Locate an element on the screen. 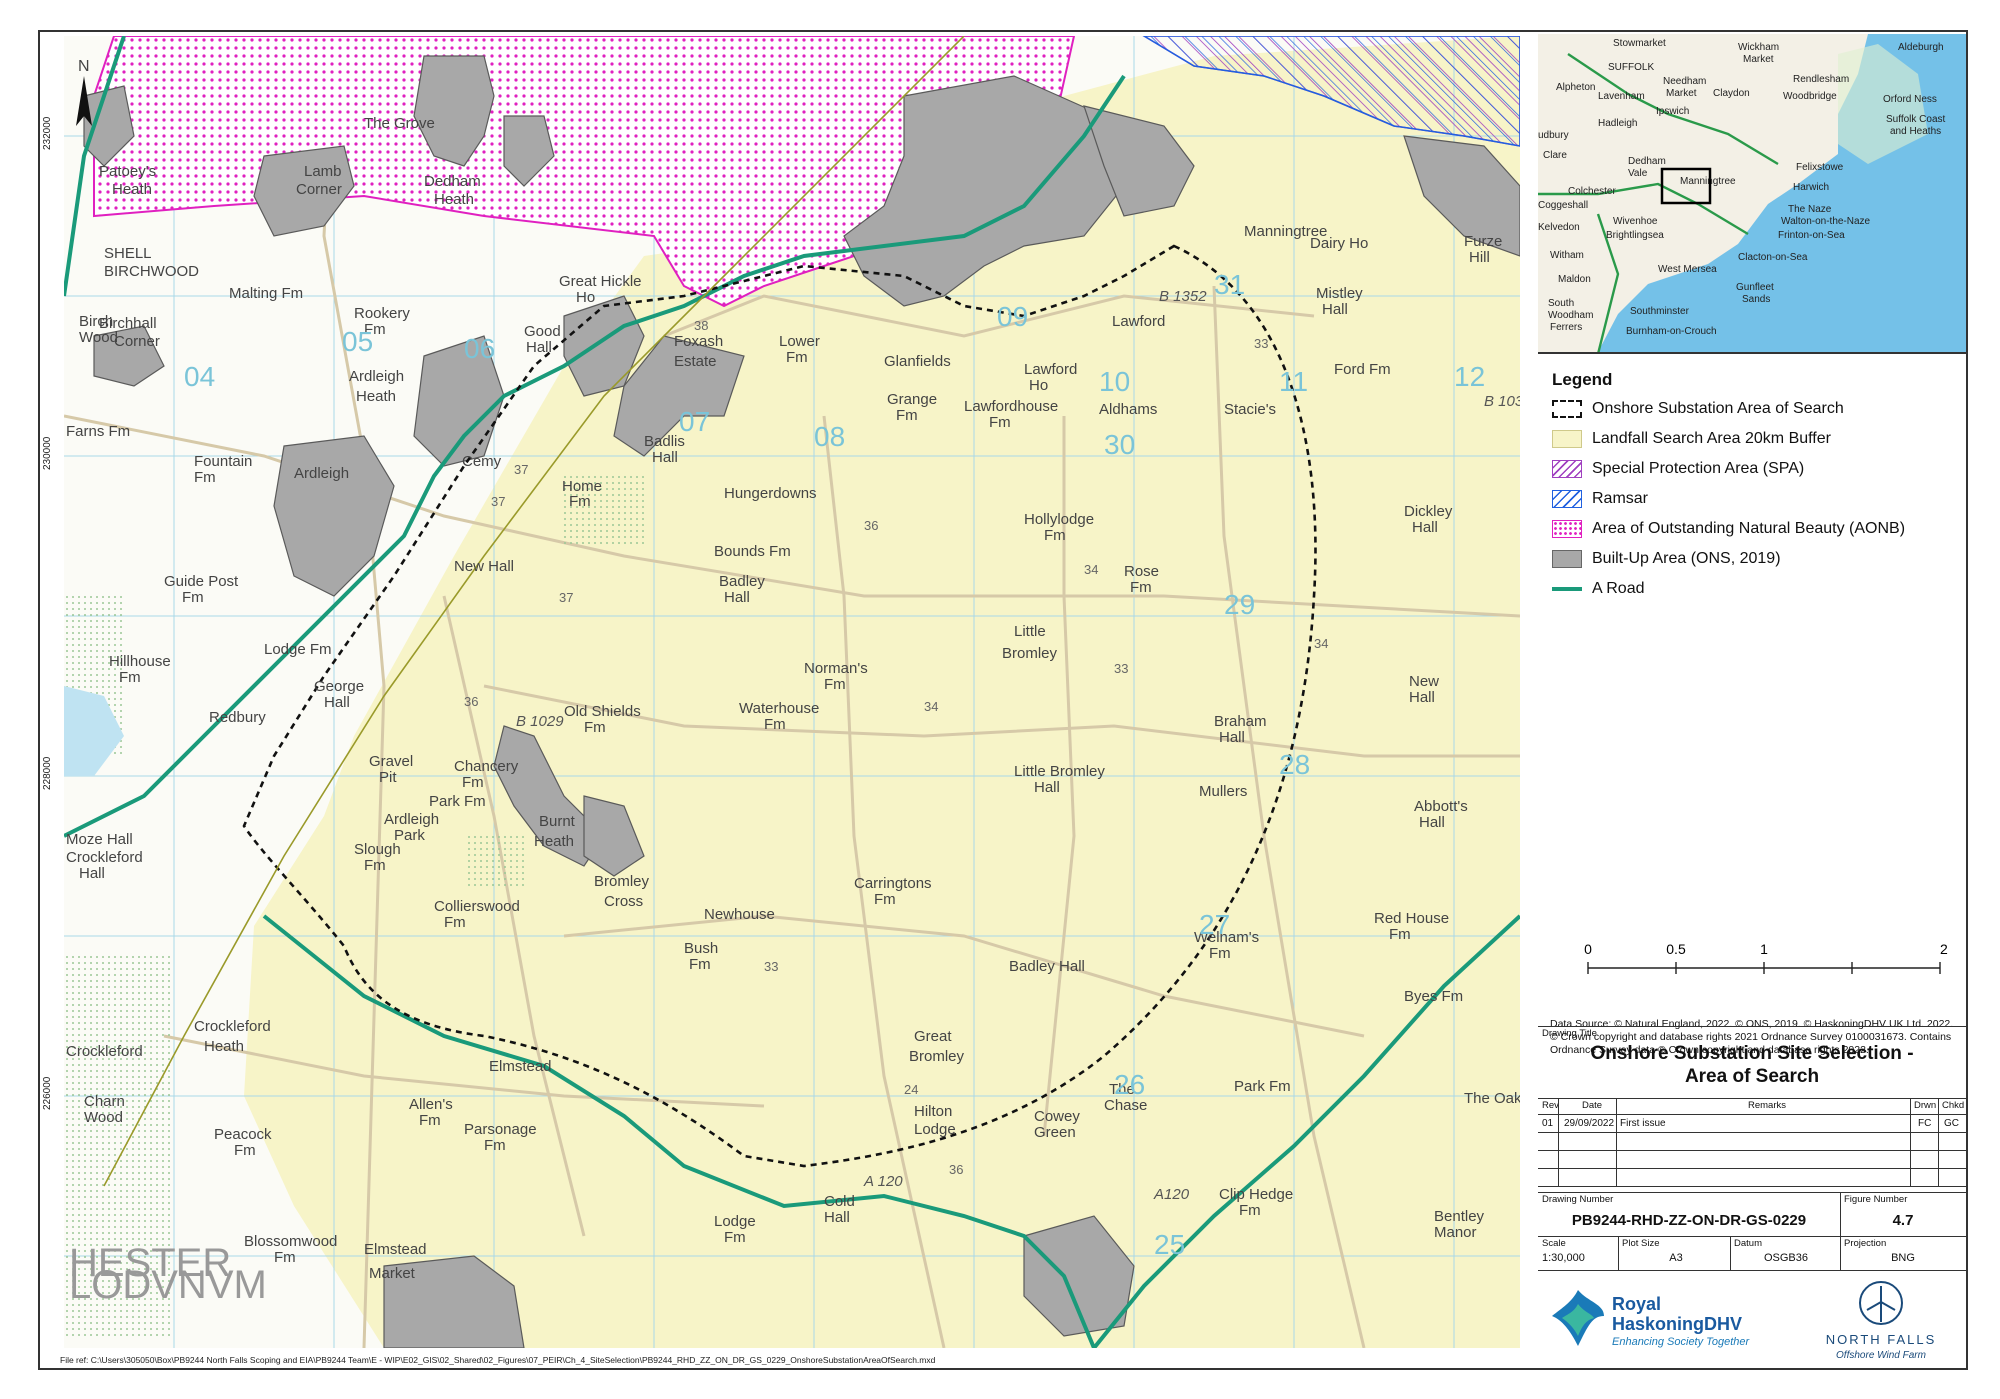 This screenshot has width=2000, height=1399. inset-place-label: Clare is located at coordinates (1555, 155).